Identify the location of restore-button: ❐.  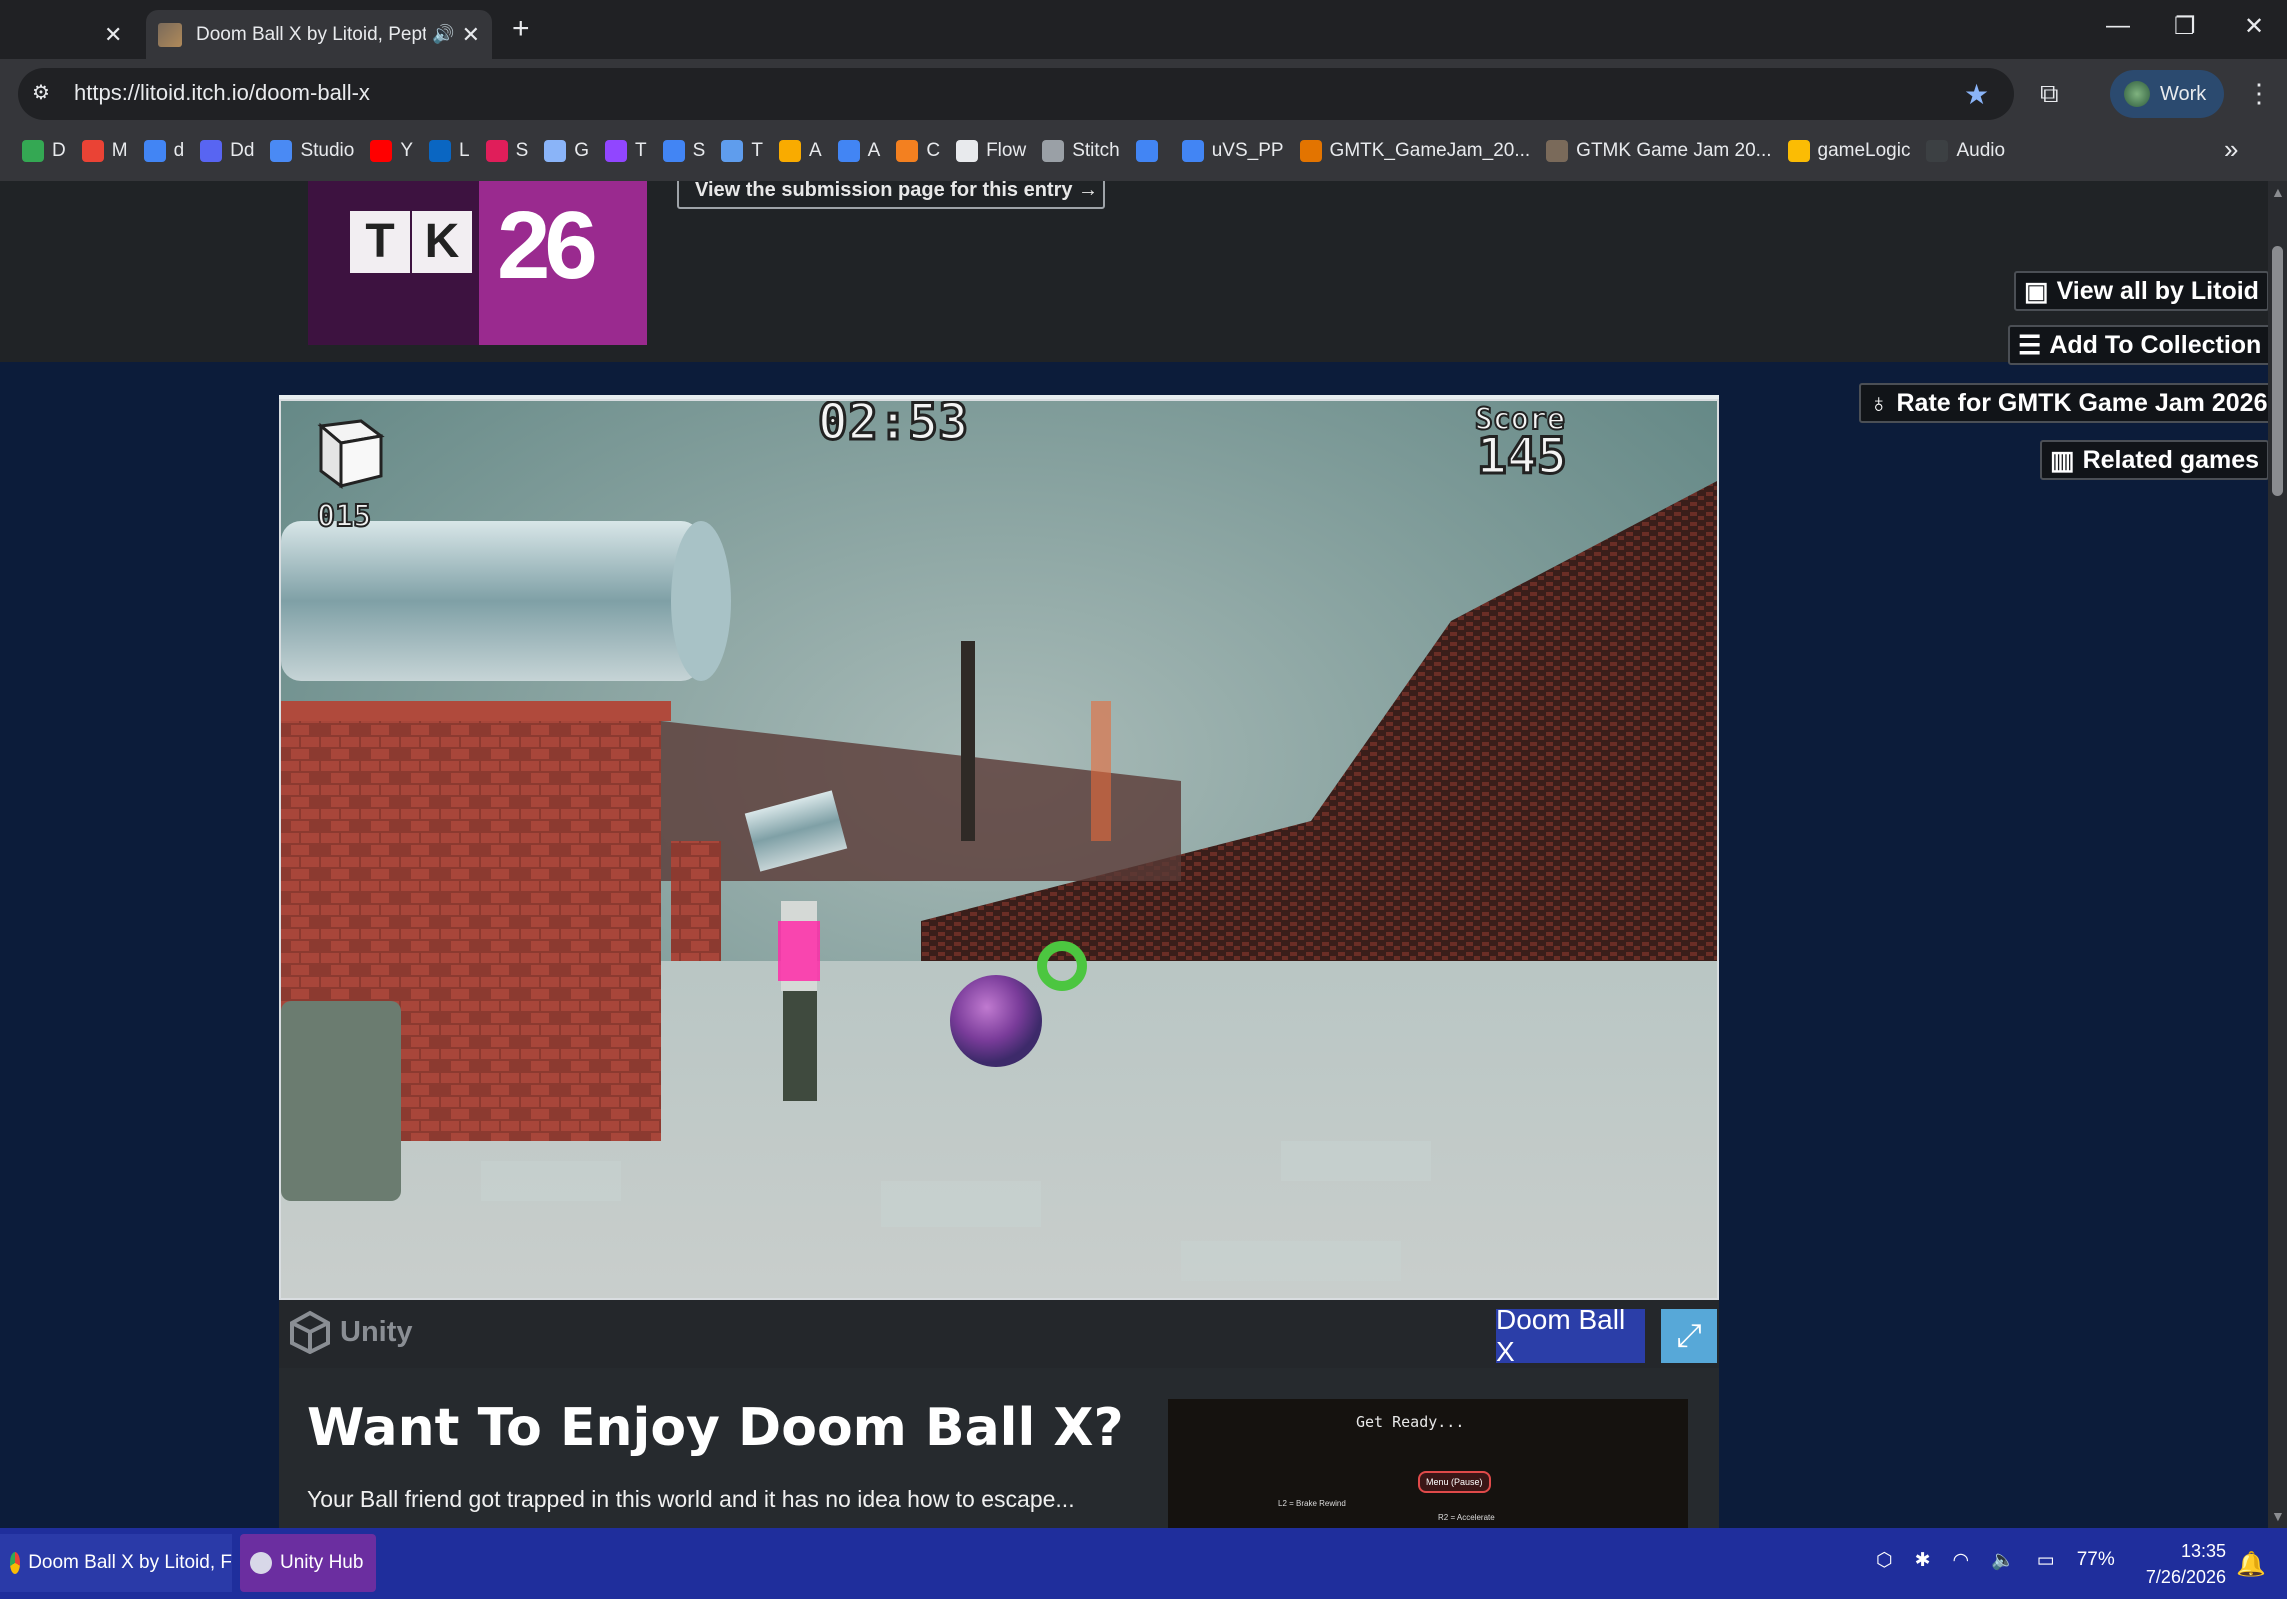
(2185, 26).